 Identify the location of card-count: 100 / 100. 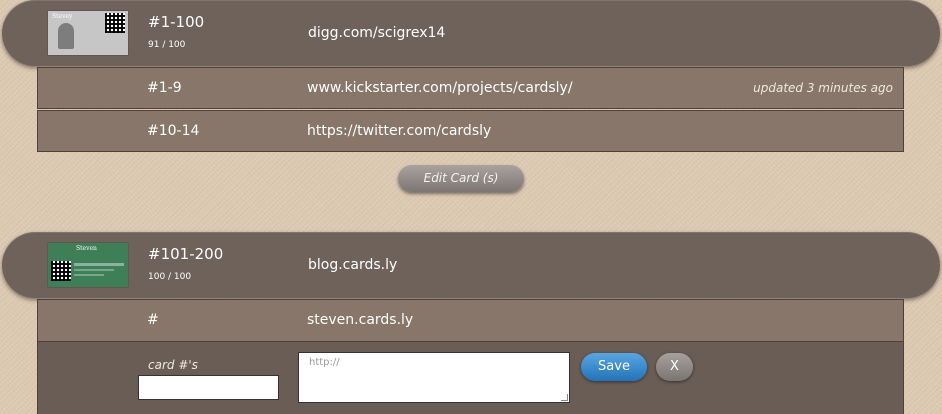
(170, 277).